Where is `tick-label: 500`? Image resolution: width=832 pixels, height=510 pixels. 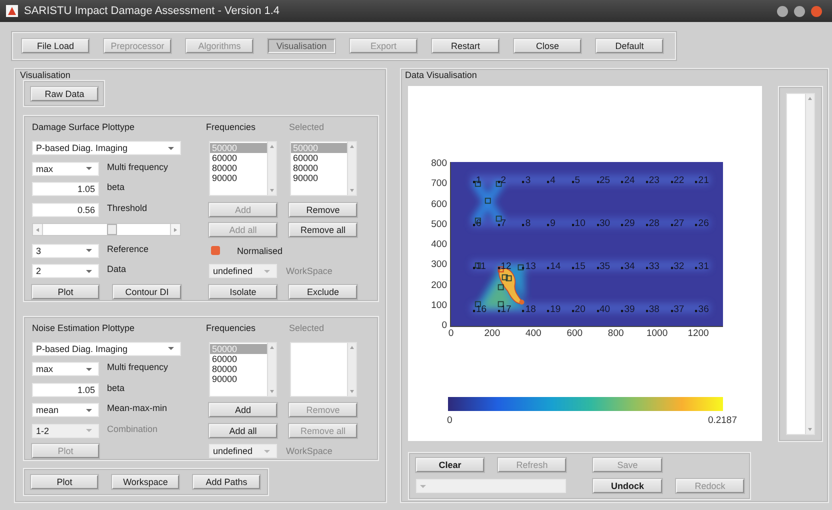
tick-label: 500 is located at coordinates (439, 225).